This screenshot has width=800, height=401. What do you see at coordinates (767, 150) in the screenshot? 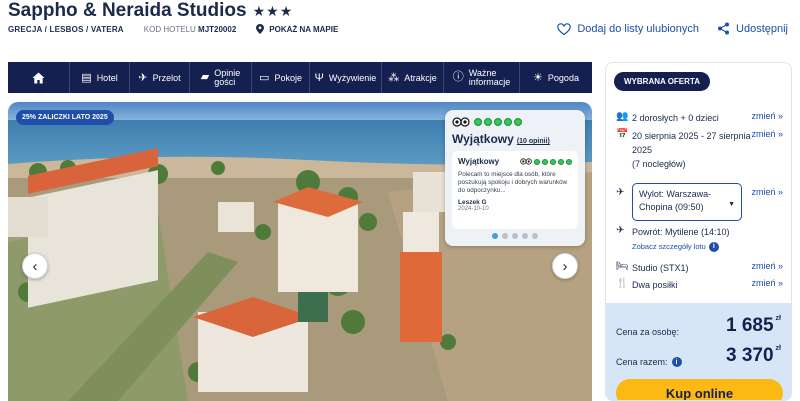
I see `change-dates-link: zmień »` at bounding box center [767, 150].